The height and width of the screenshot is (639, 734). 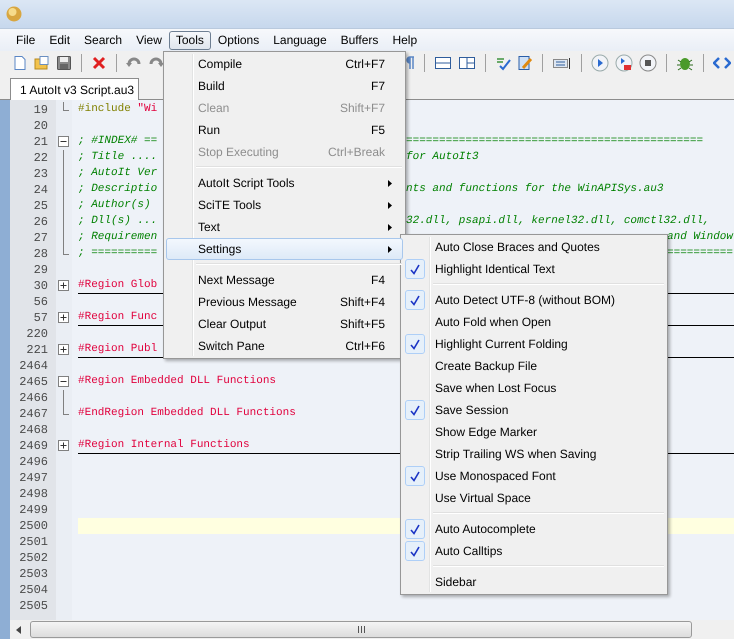 What do you see at coordinates (40, 254) in the screenshot?
I see `line-number: 28` at bounding box center [40, 254].